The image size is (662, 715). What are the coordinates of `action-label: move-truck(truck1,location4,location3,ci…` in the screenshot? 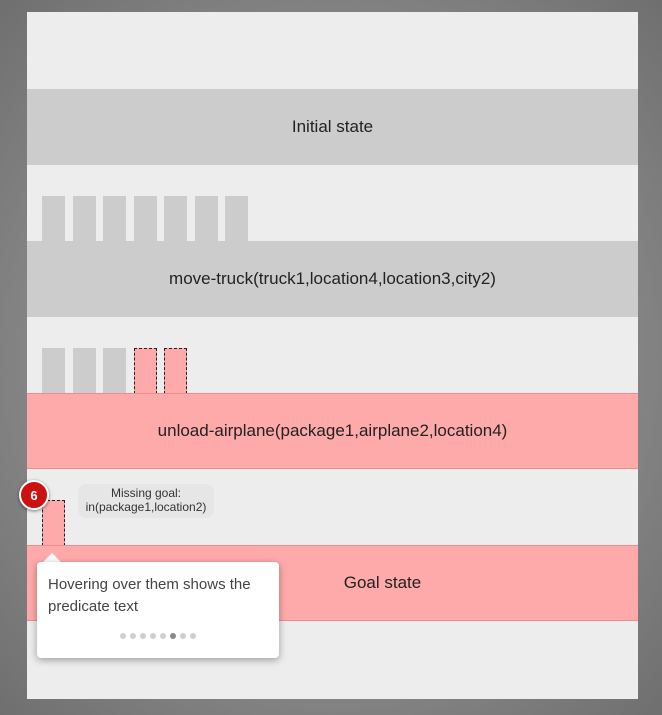 It's located at (332, 278).